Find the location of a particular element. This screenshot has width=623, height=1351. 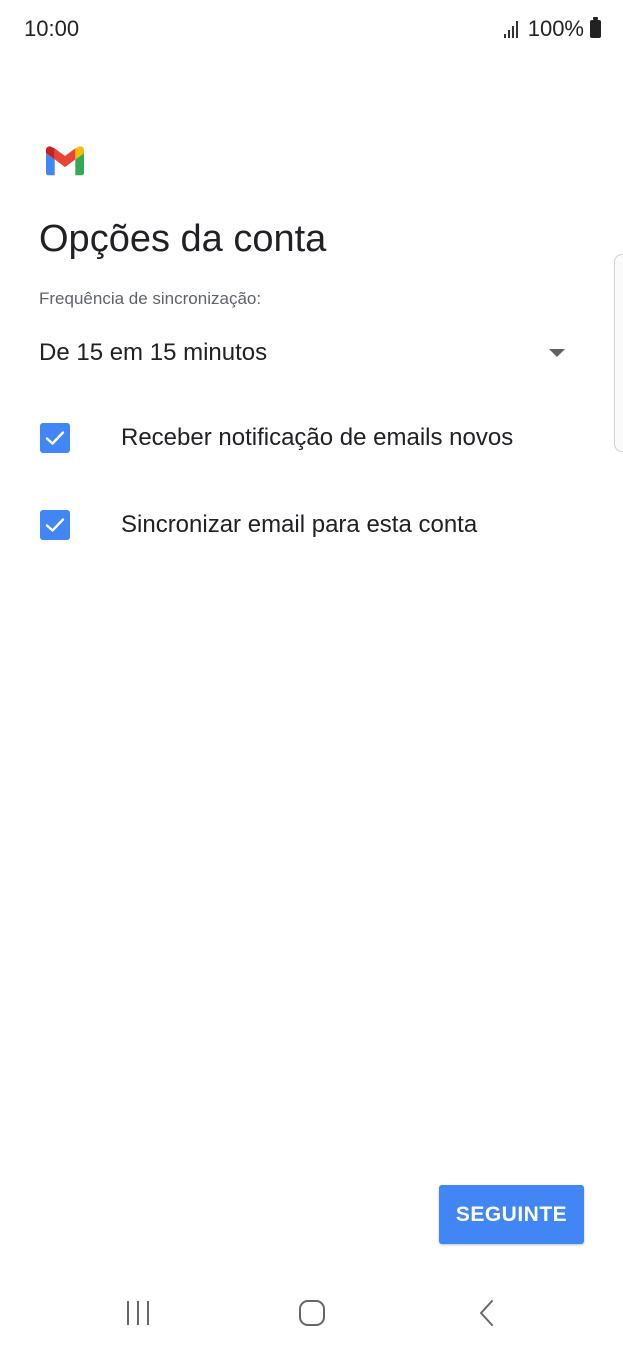

sync-email-checkbox is located at coordinates (55, 525).